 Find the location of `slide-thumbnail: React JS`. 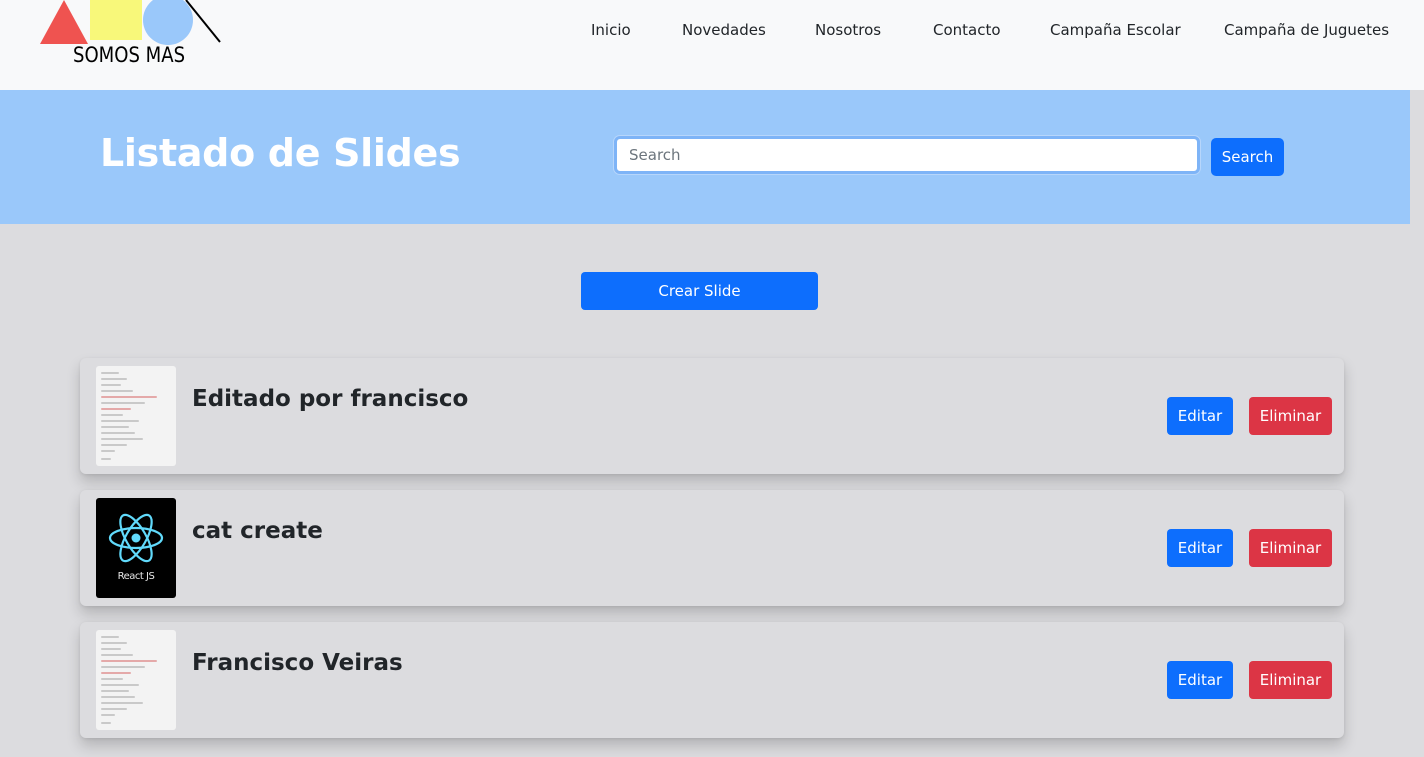

slide-thumbnail: React JS is located at coordinates (136, 548).